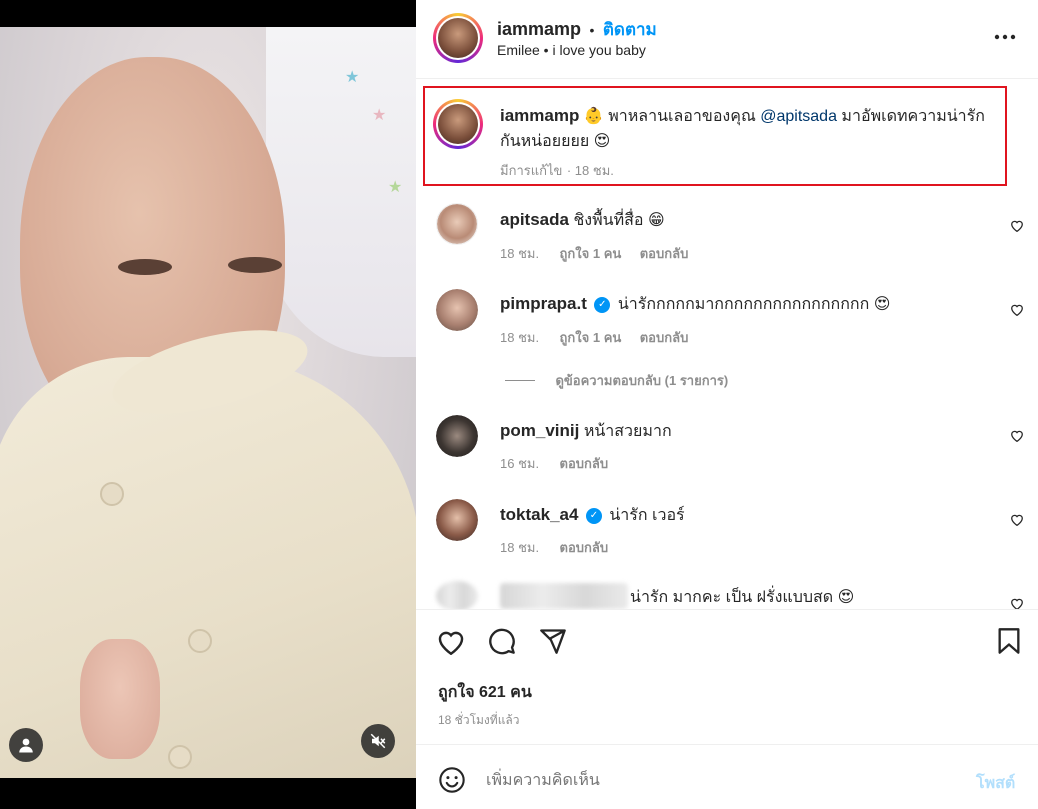 The image size is (1038, 809). Describe the element at coordinates (479, 720) in the screenshot. I see `post-timestamp: 18 ชั่วโมงที่แล้ว` at that location.